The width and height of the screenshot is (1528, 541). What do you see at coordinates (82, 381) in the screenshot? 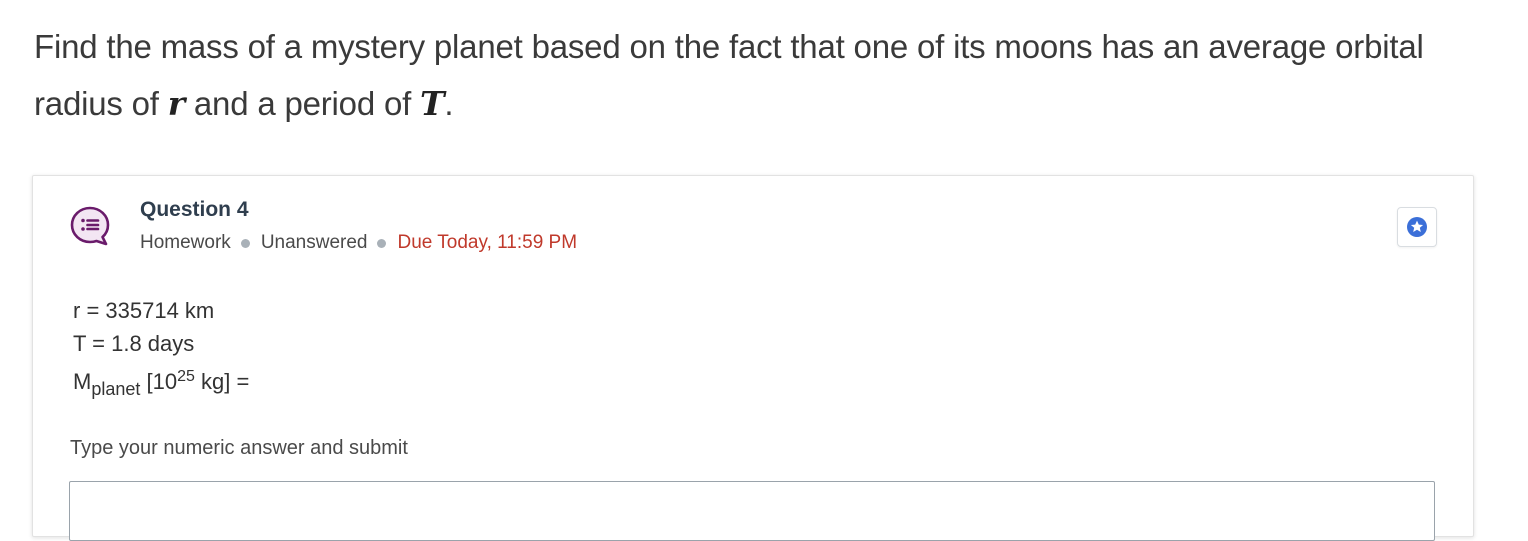
I see `mass-symbol: M` at bounding box center [82, 381].